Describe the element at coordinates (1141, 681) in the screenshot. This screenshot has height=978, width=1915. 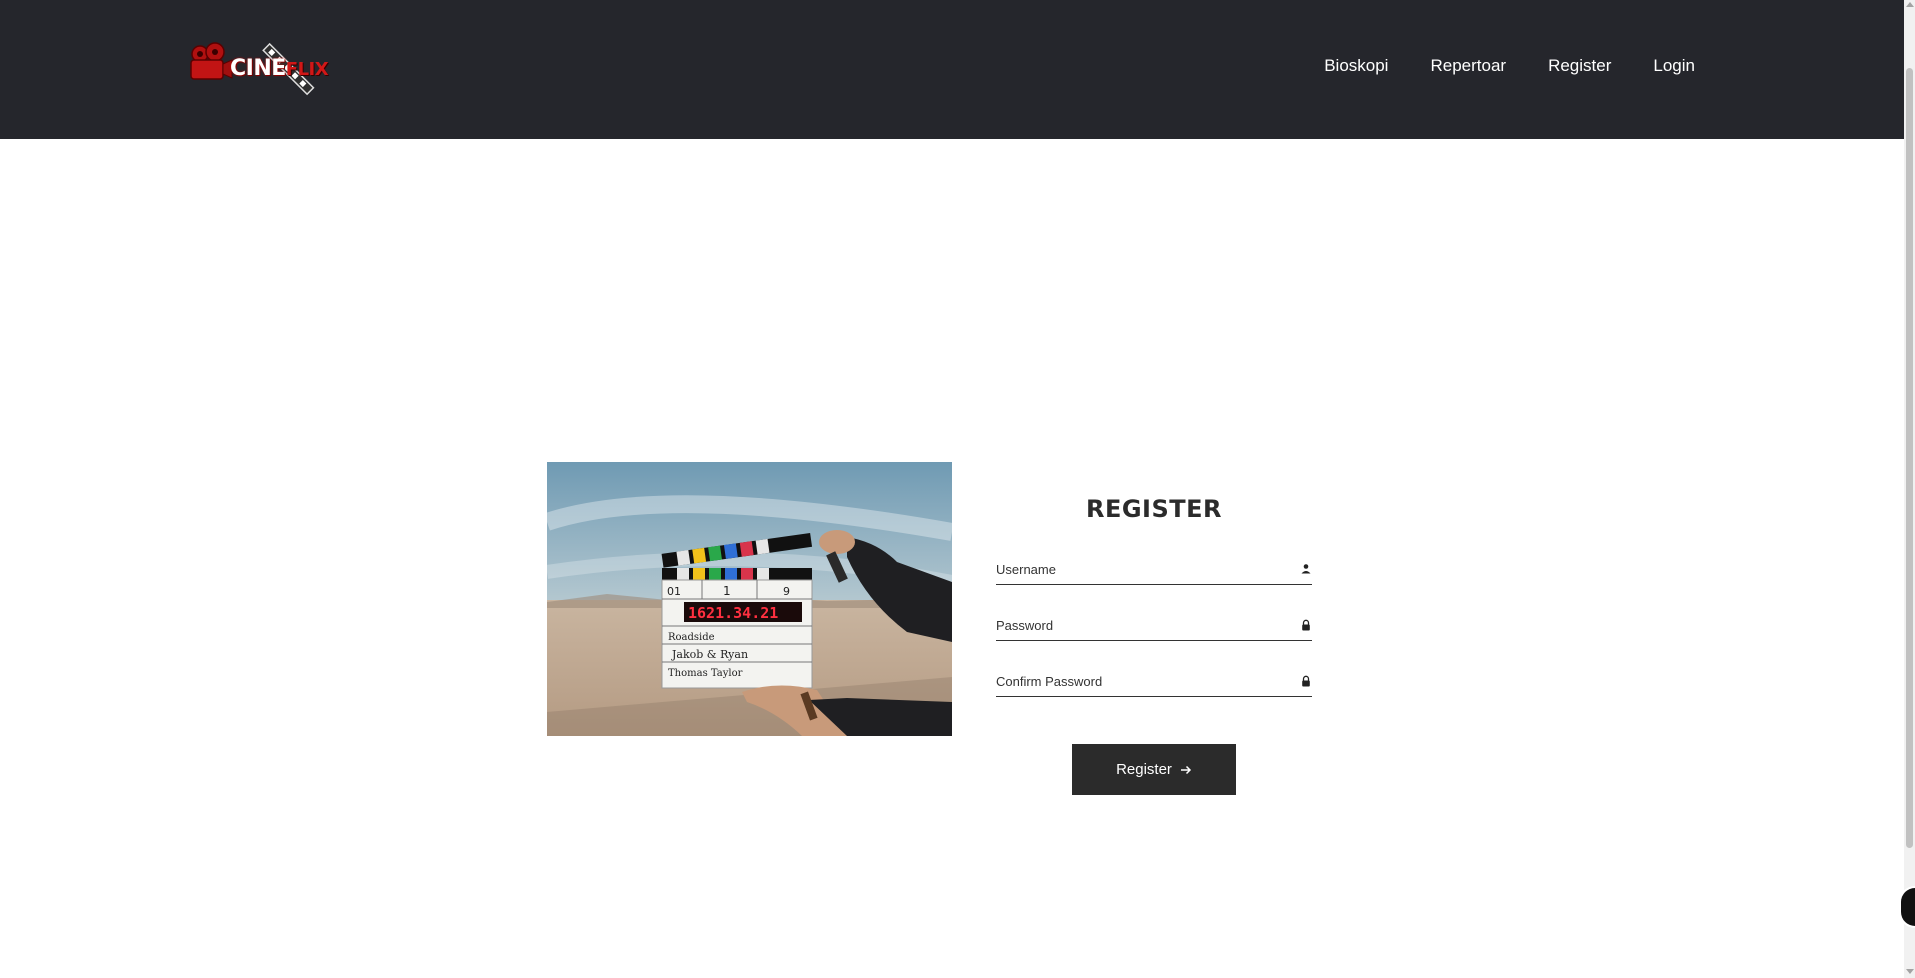
I see `confirm-password-input` at that location.